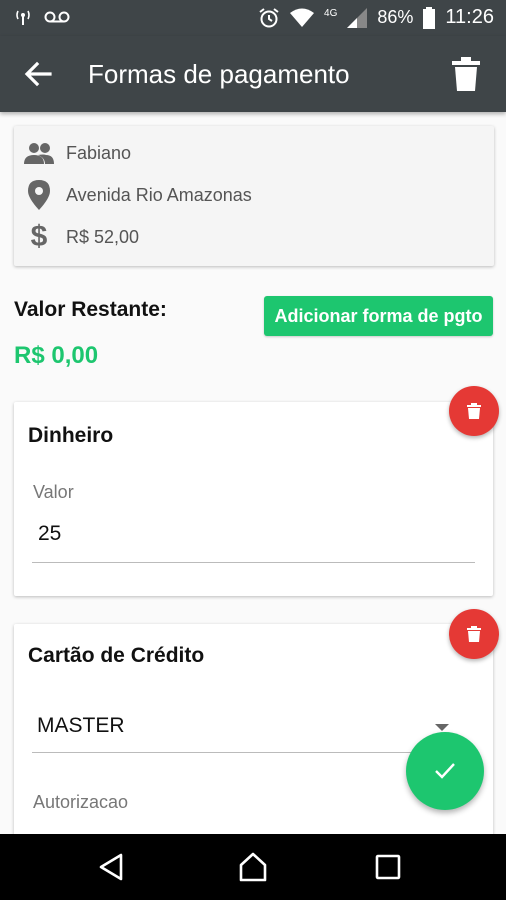 This screenshot has width=506, height=900. What do you see at coordinates (39, 195) in the screenshot?
I see `location-pin-icon` at bounding box center [39, 195].